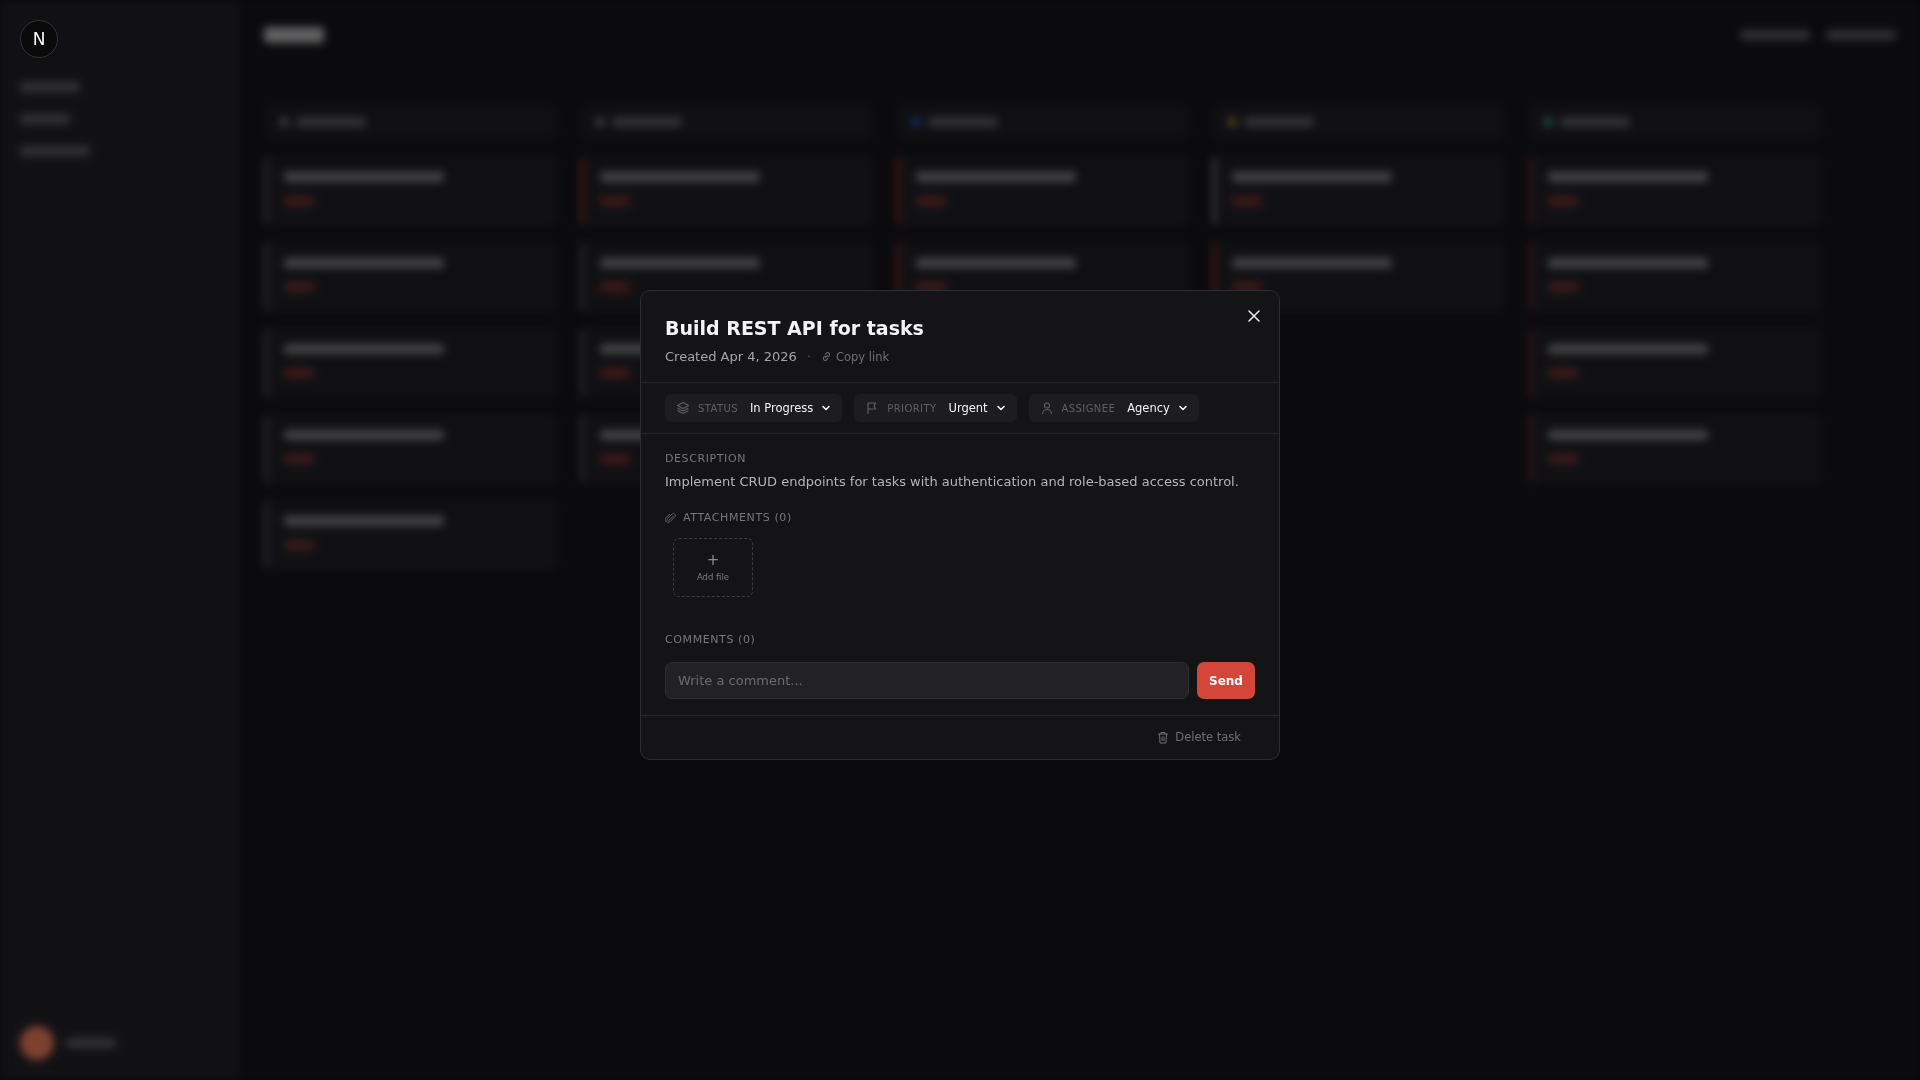 The width and height of the screenshot is (1920, 1080). I want to click on send-button: Send, so click(1226, 680).